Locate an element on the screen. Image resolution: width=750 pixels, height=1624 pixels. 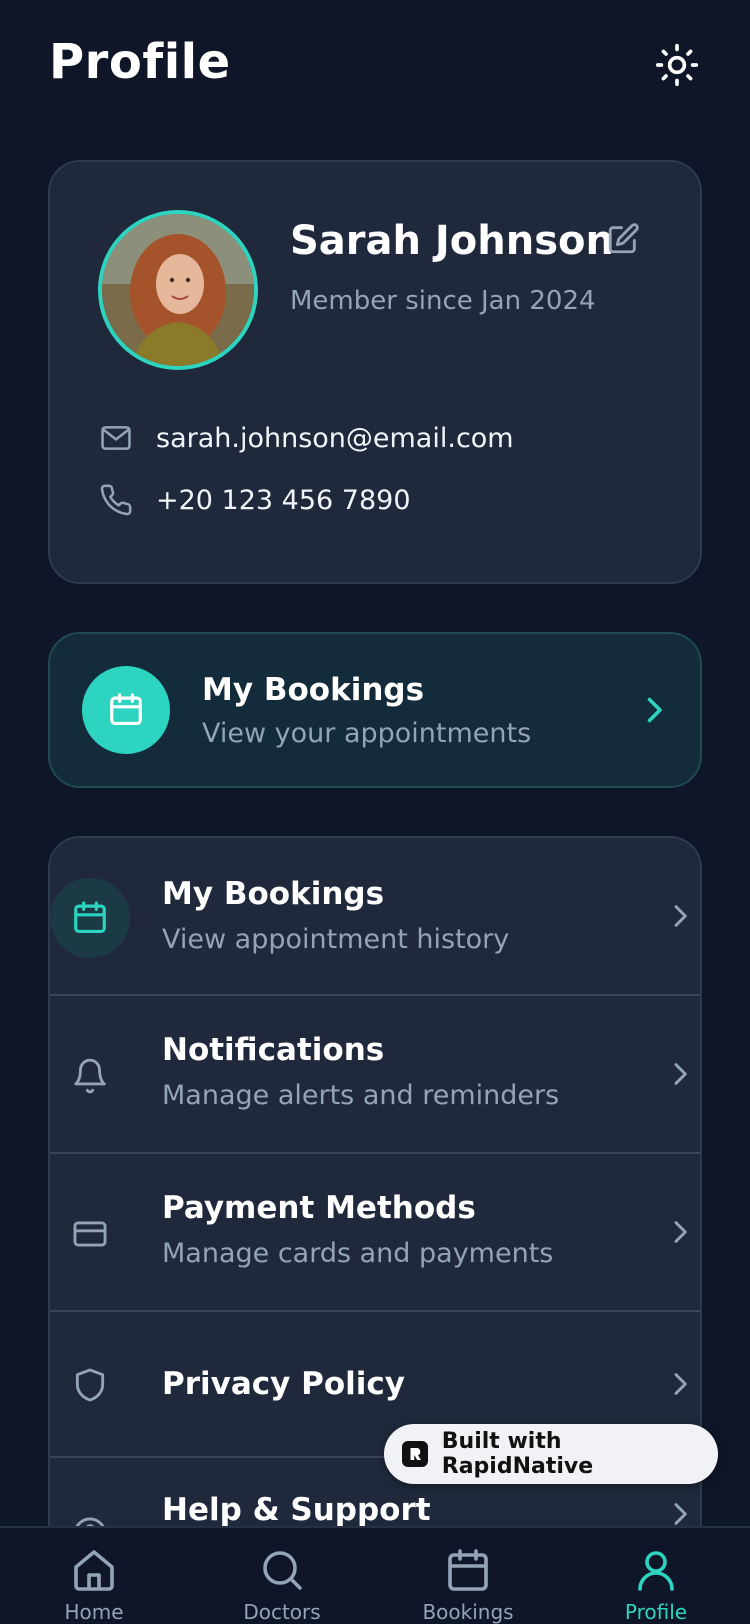
tab-bookings: Bookings is located at coordinates (468, 1576).